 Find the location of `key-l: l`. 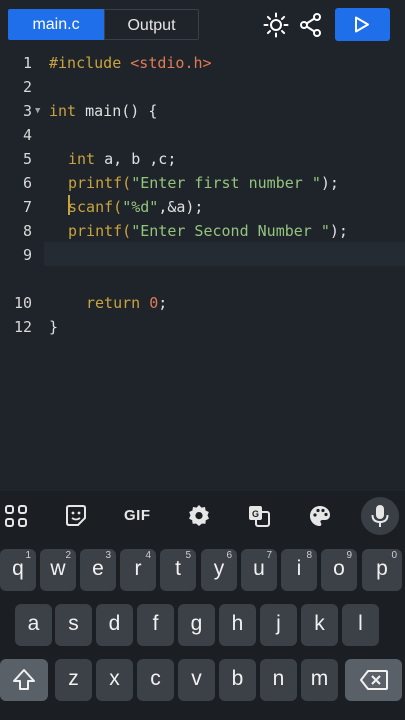

key-l: l is located at coordinates (360, 625).